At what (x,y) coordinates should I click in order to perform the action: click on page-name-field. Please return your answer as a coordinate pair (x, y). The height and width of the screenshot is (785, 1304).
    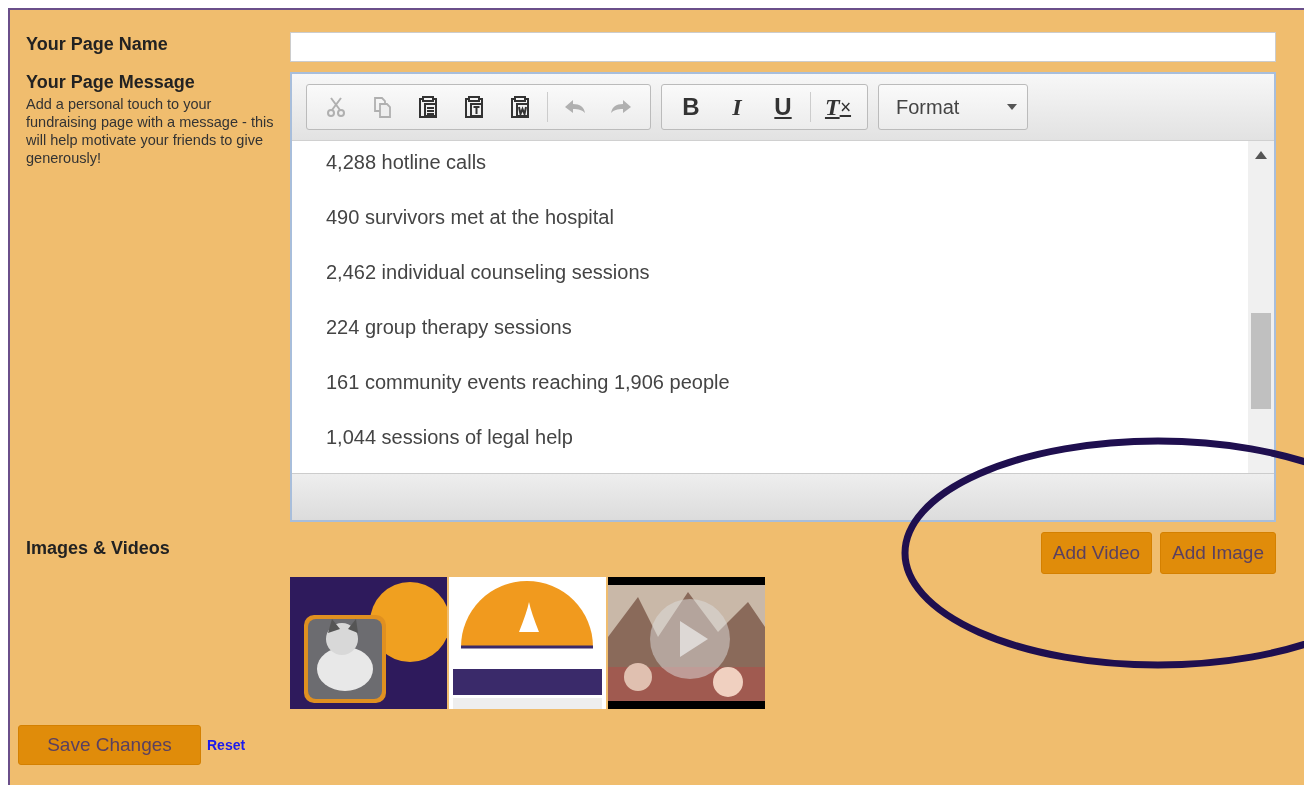
    Looking at the image, I should click on (783, 47).